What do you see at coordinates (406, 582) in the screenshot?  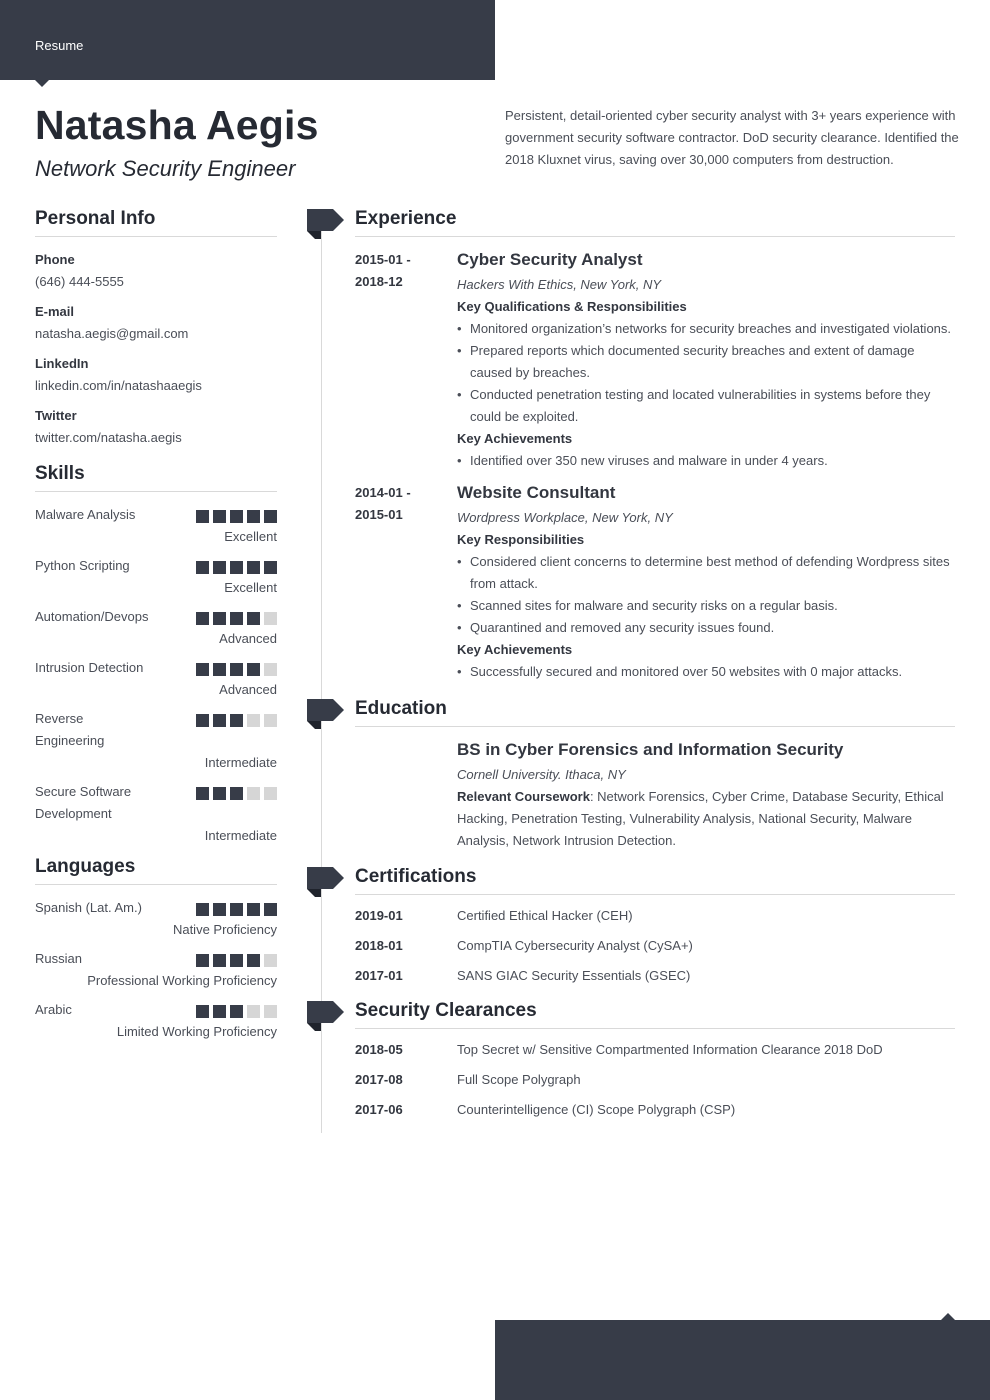 I see `job-dates: 2014-01 - 2015-01` at bounding box center [406, 582].